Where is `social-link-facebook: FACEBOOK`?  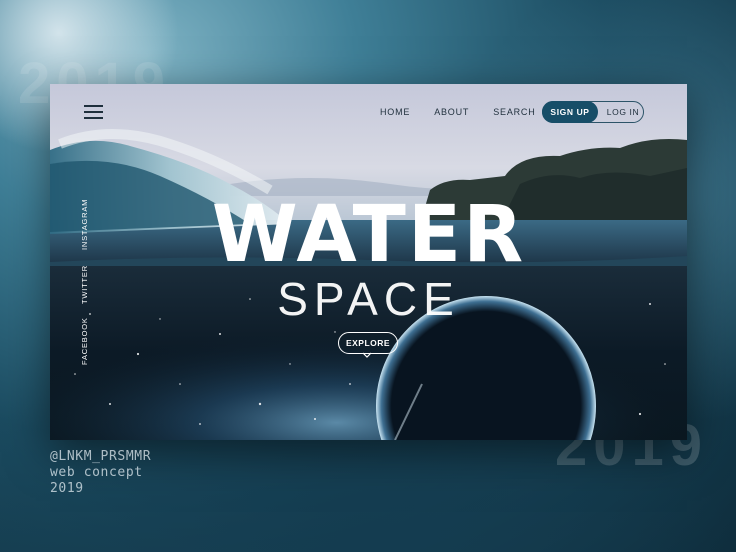 social-link-facebook: FACEBOOK is located at coordinates (84, 341).